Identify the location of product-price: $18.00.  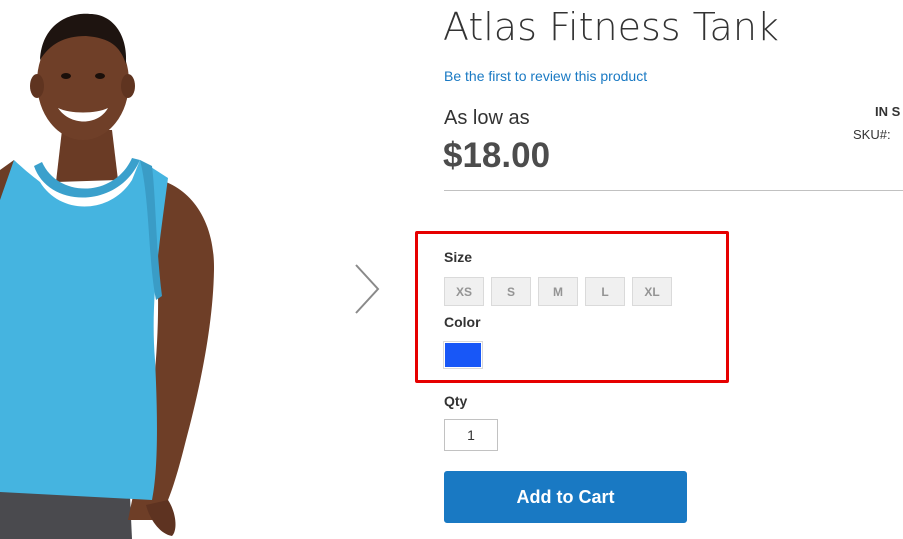
(497, 155).